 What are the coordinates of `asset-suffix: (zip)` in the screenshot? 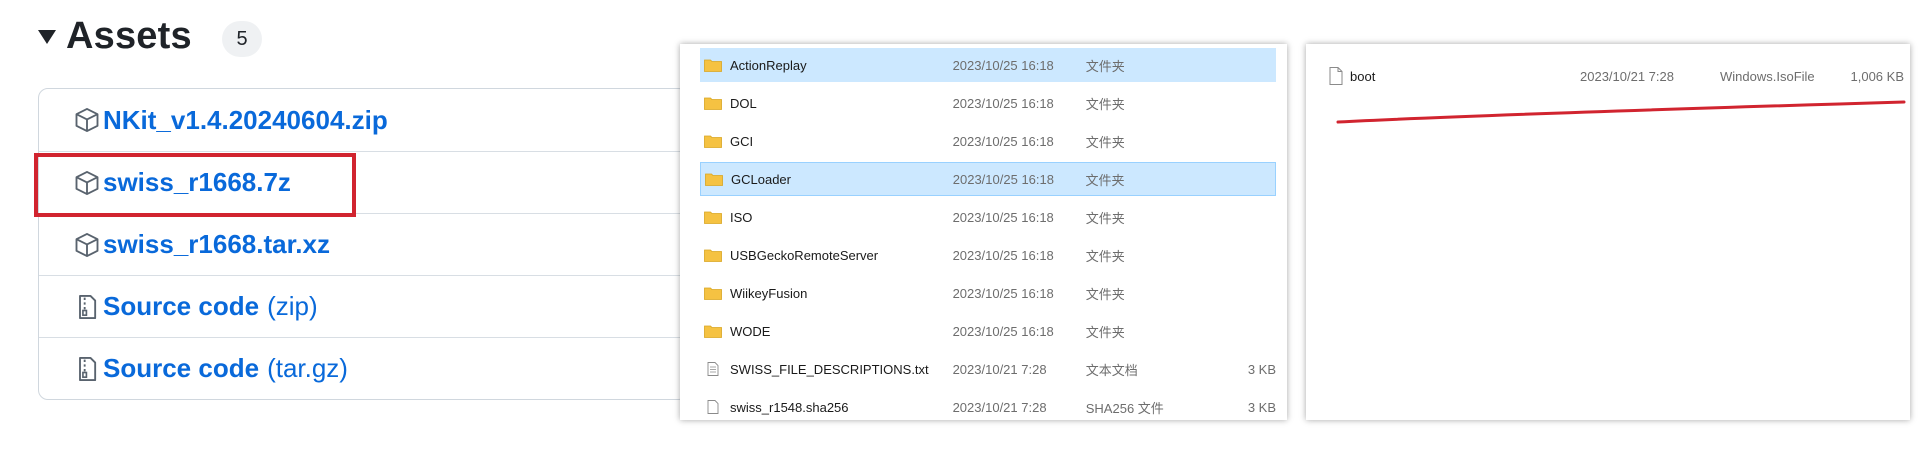 It's located at (292, 306).